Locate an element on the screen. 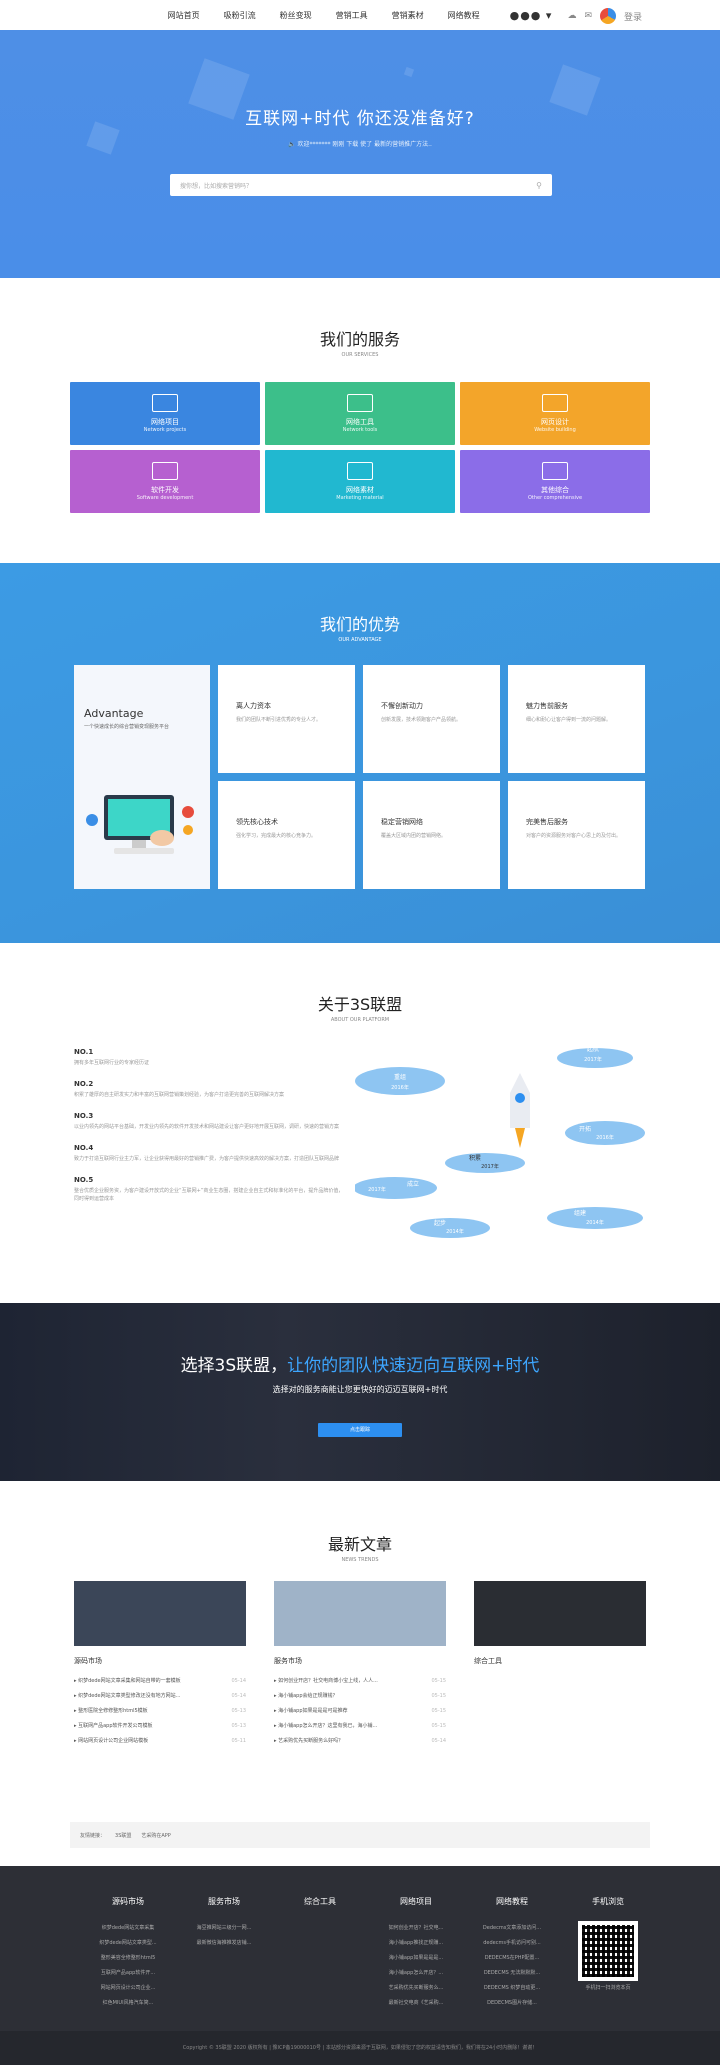 This screenshot has width=720, height=2065. search-input: 搜你想，比如搜索营销吗？ ⚲ is located at coordinates (361, 185).